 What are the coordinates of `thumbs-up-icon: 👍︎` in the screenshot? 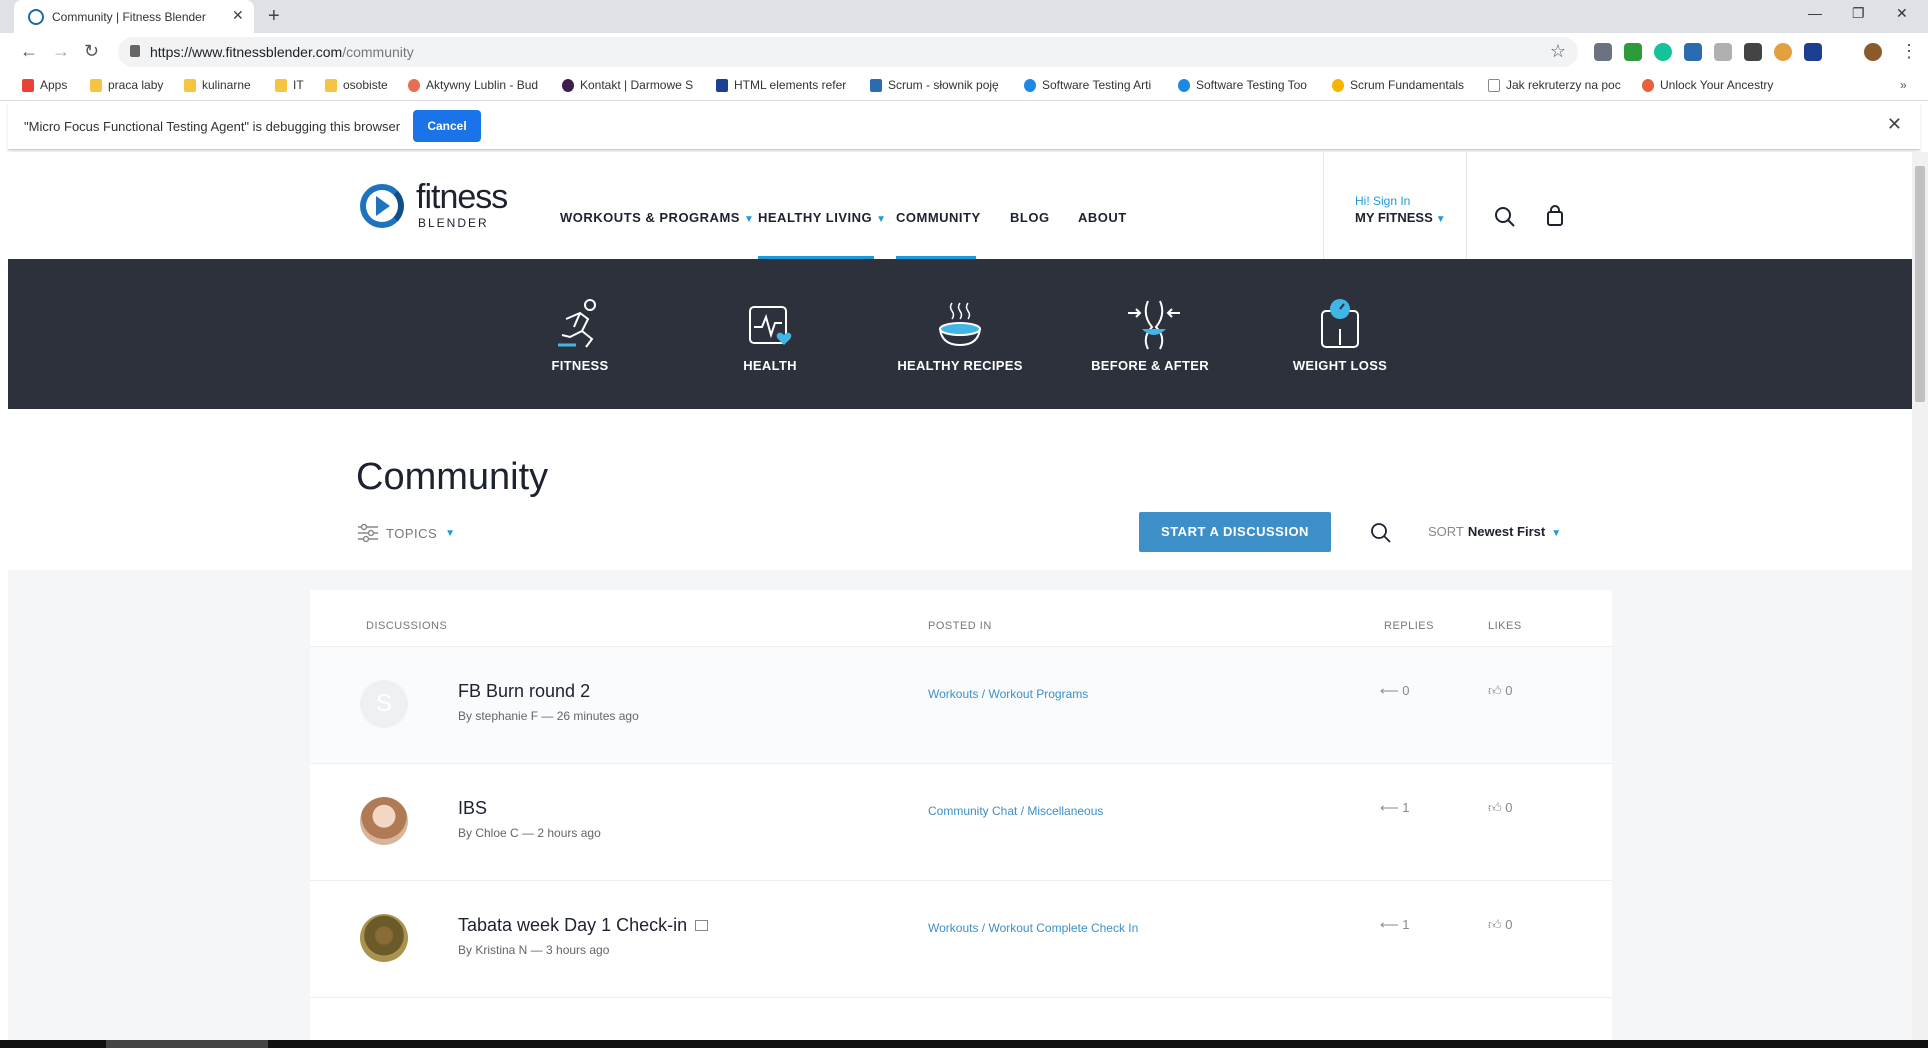 It's located at (1497, 807).